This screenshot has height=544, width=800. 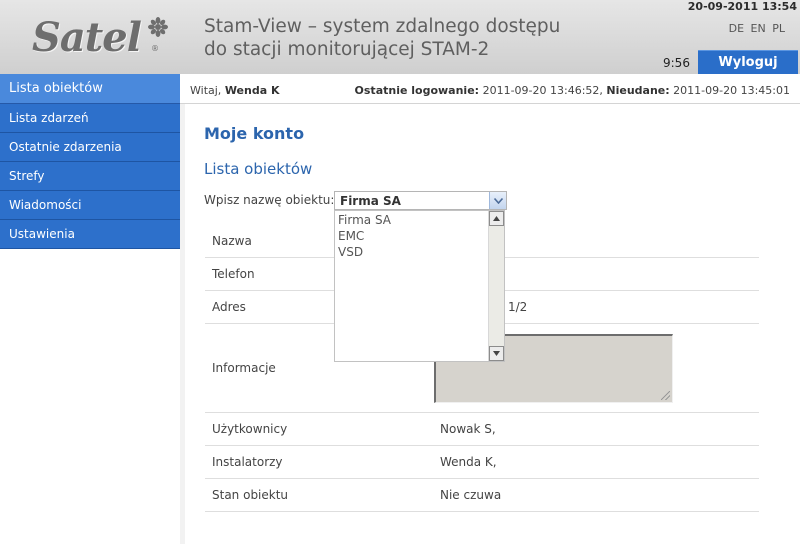 I want to click on session-clock: 9:56, so click(x=676, y=63).